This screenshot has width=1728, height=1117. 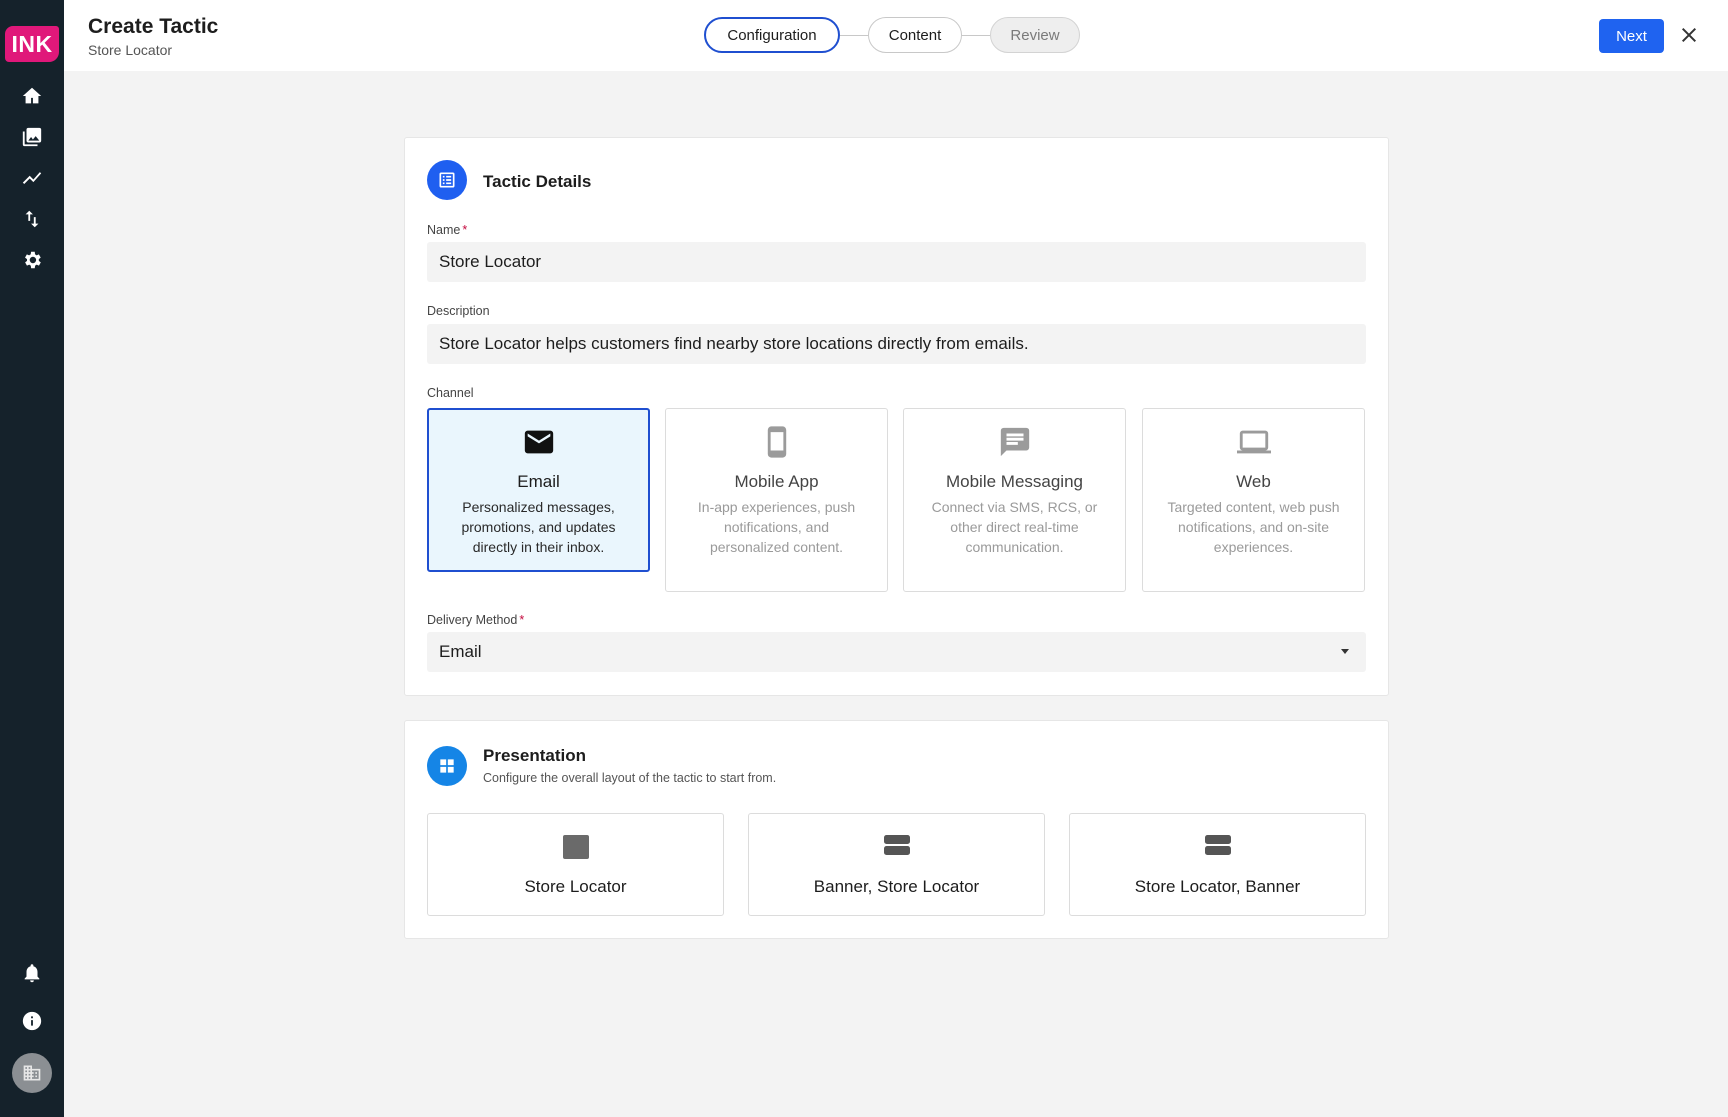 What do you see at coordinates (776, 481) in the screenshot?
I see `channel-title: Mobile App` at bounding box center [776, 481].